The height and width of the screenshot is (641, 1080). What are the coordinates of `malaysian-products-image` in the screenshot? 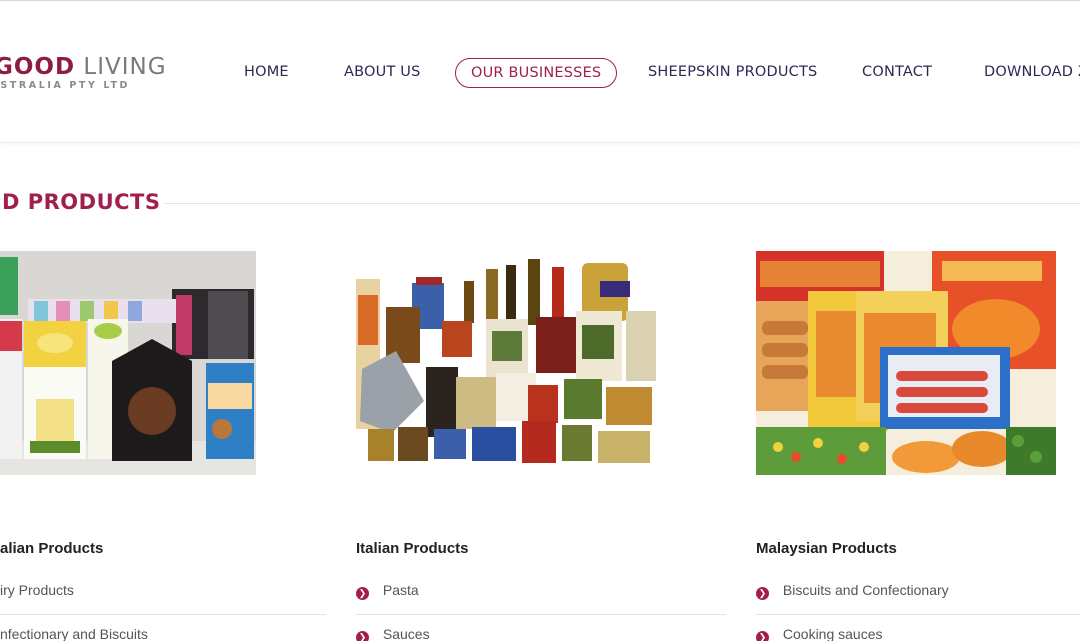 It's located at (906, 363).